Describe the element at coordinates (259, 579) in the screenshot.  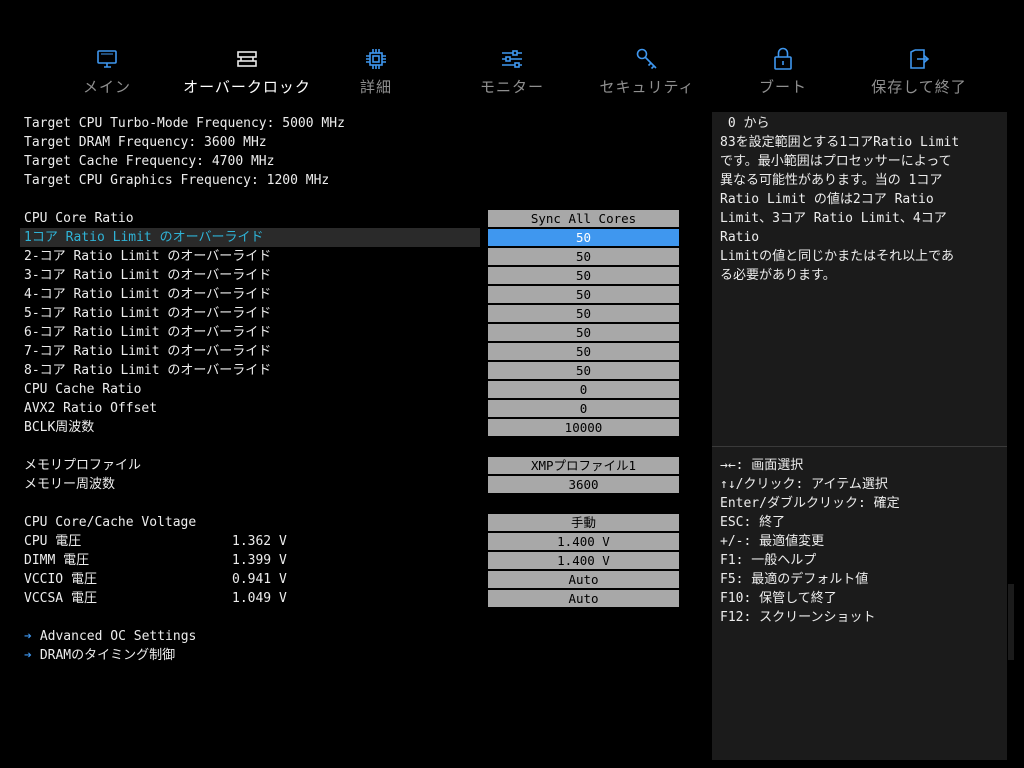
I see `vccio-voltage-current: 0.941 V` at that location.